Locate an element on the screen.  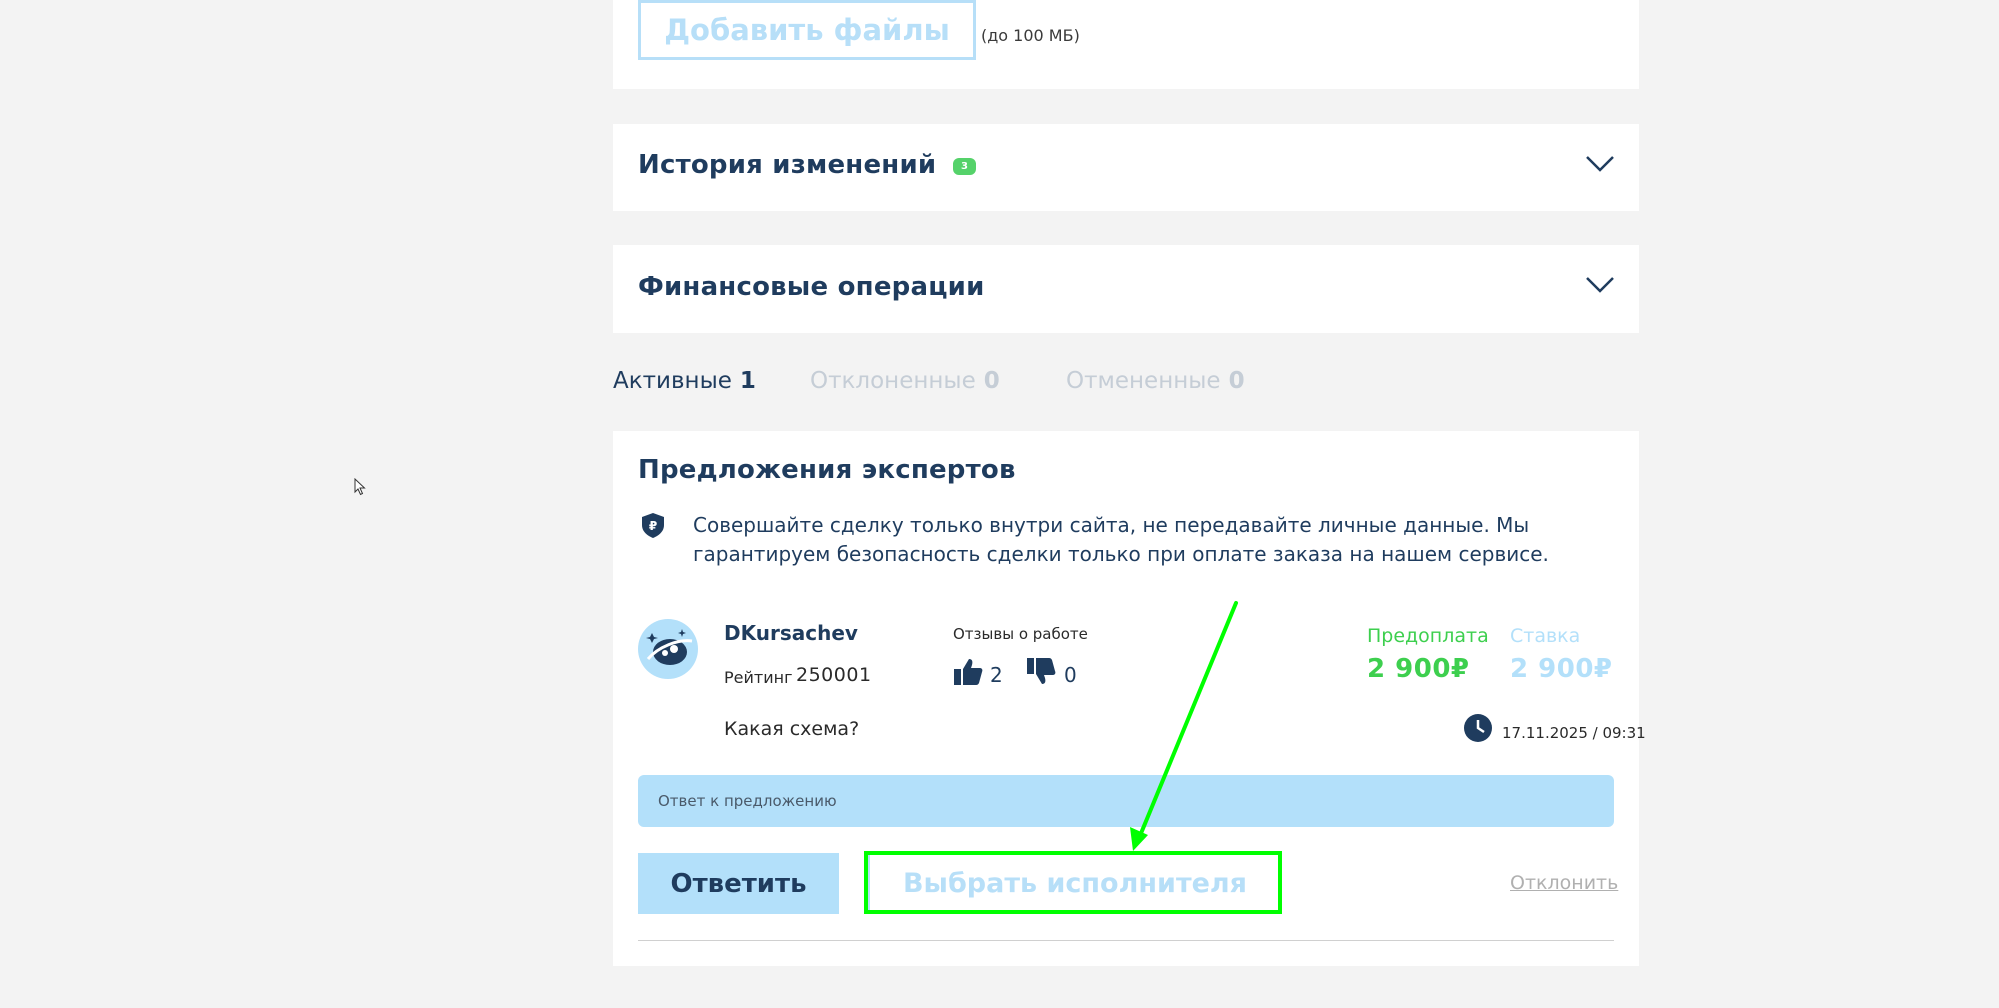
rate-label: Ставка is located at coordinates (1545, 636).